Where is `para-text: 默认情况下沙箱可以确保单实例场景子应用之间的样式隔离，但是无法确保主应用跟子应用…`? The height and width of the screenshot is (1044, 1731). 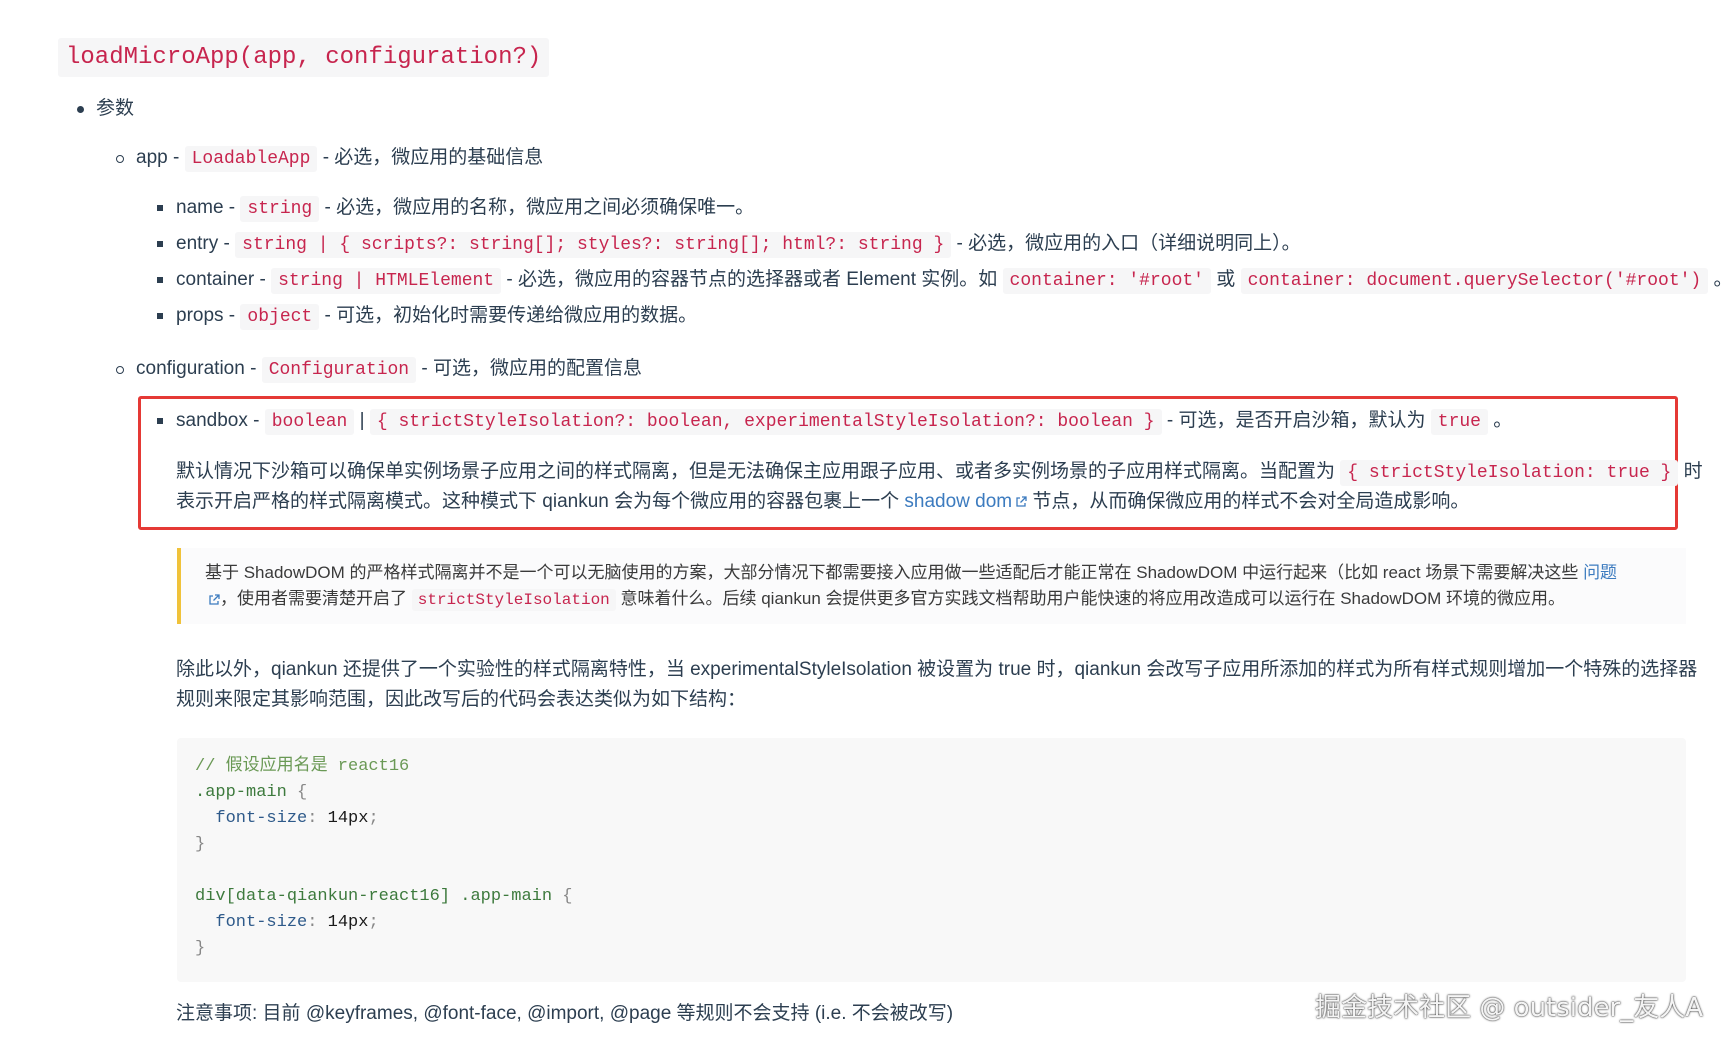 para-text: 默认情况下沙箱可以确保单实例场景子应用之间的样式隔离，但是无法确保主应用跟子应用… is located at coordinates (756, 471).